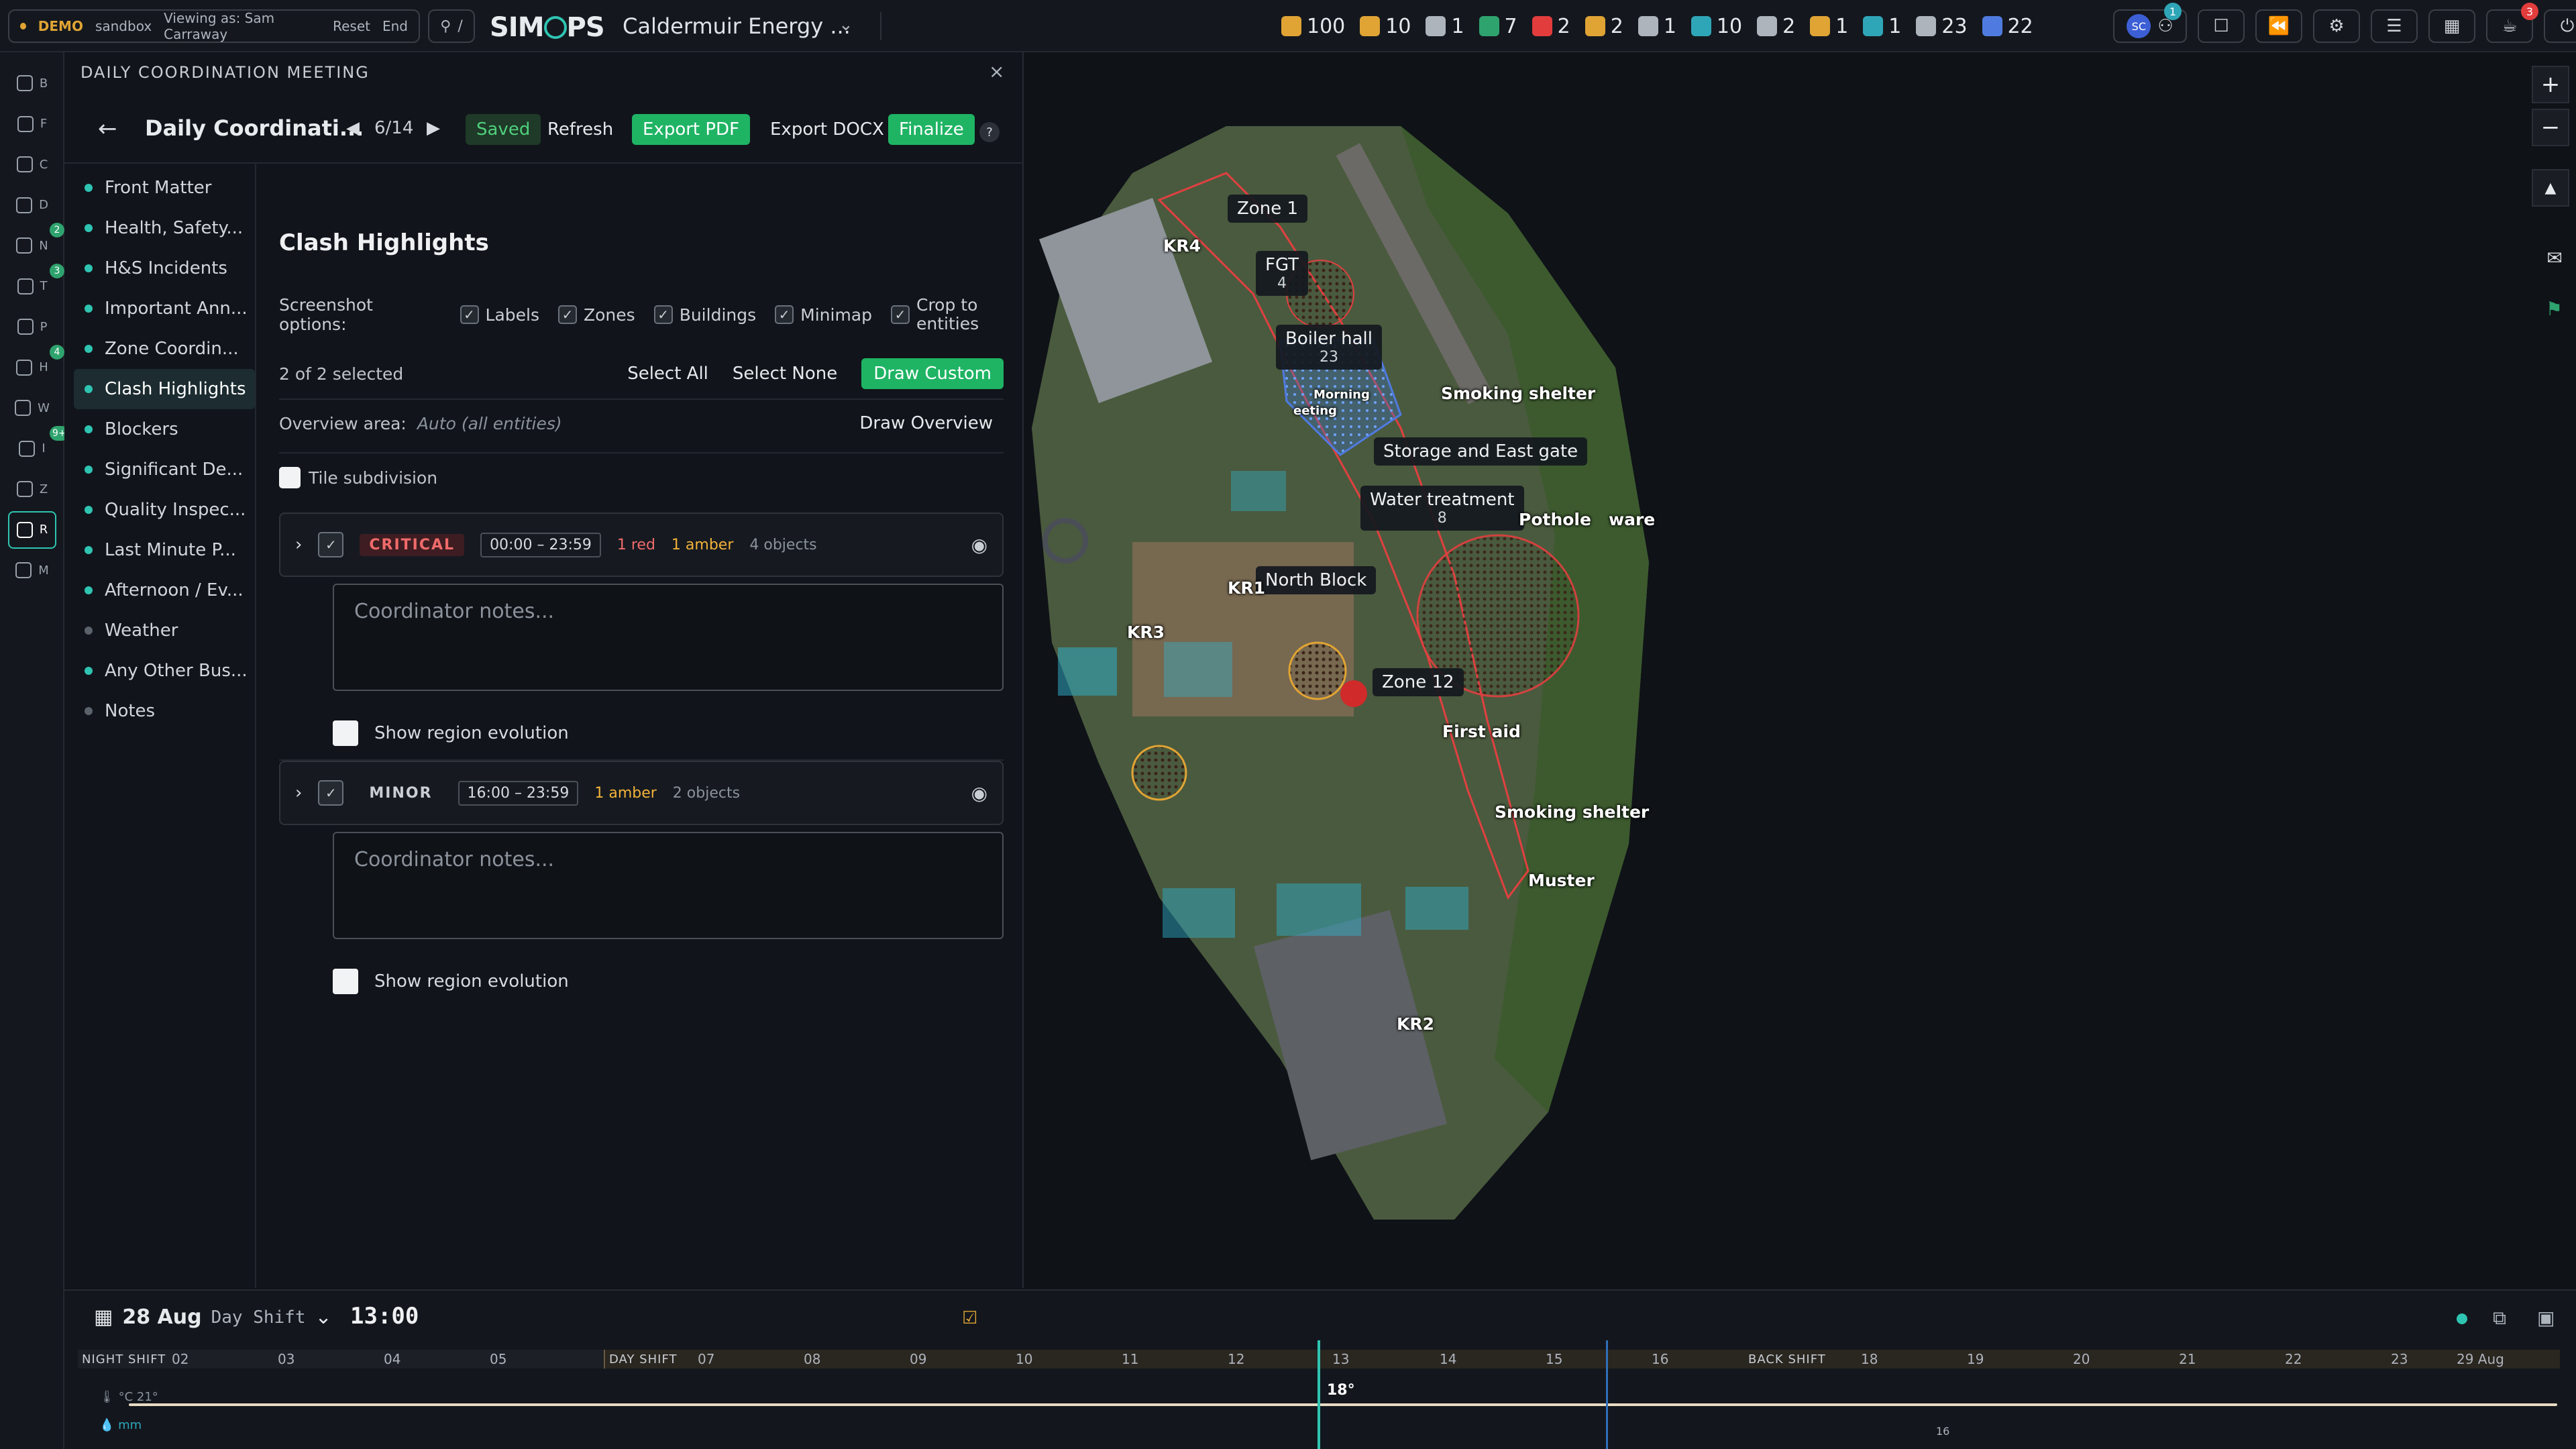 The image size is (2576, 1449). I want to click on rail-item-t: T3, so click(36, 284).